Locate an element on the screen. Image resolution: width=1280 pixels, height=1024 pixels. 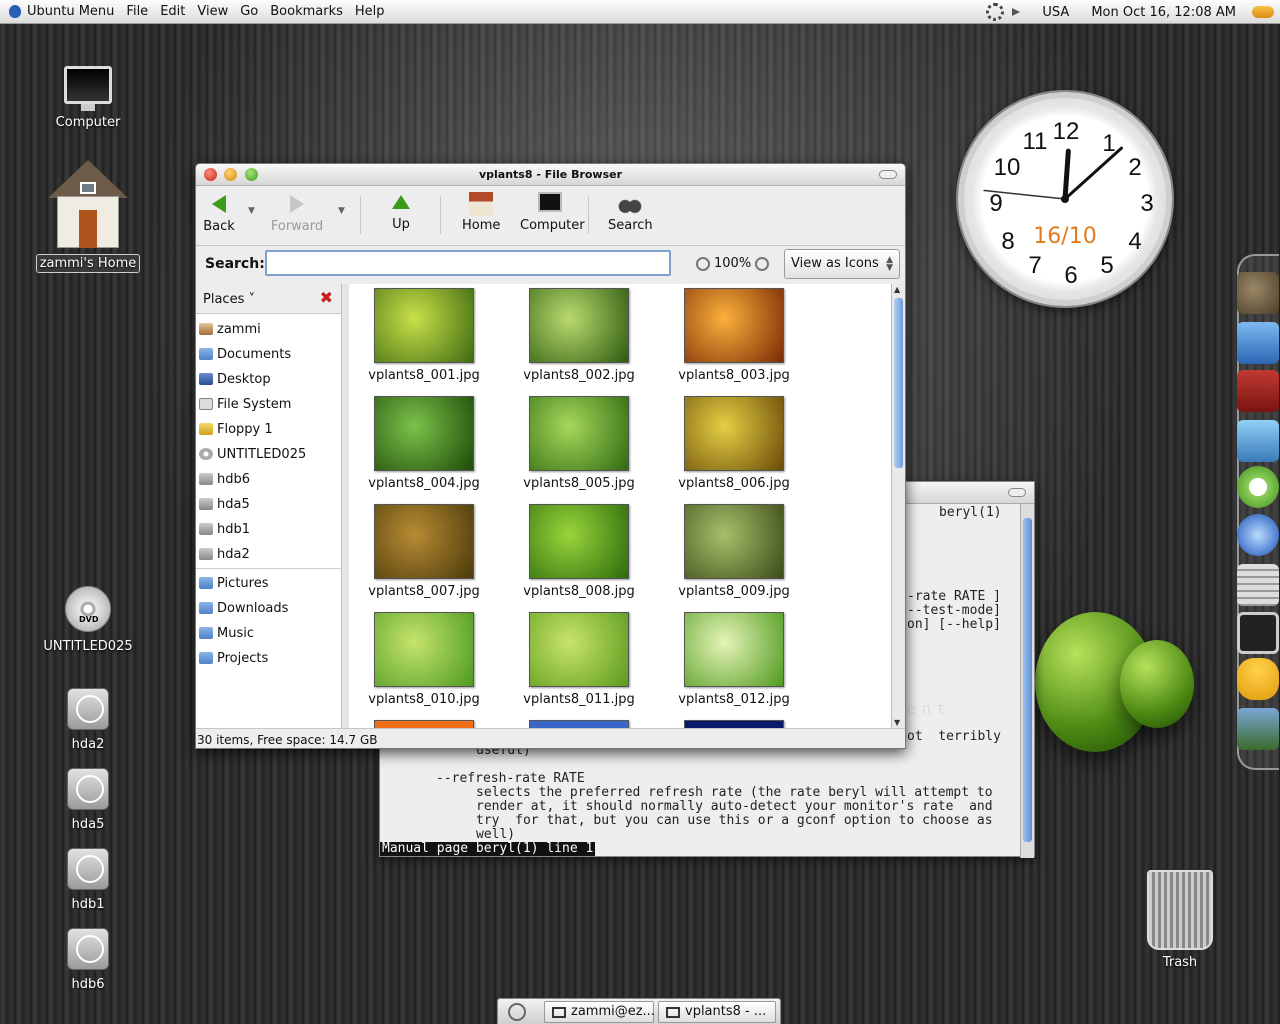
sidebar-item-label: File System is located at coordinates (254, 404).